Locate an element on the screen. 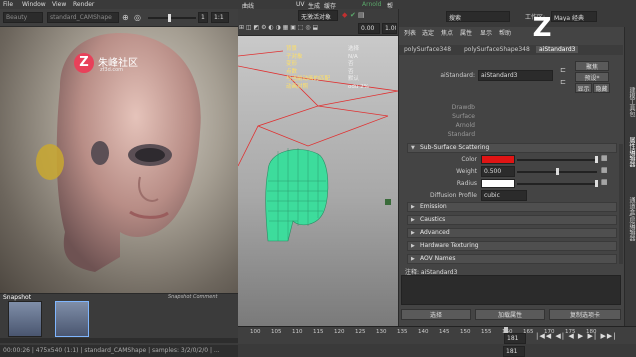 This screenshot has width=636, height=357. snapshot-strip: Snapshot Snapshot Comment is located at coordinates (119, 319).